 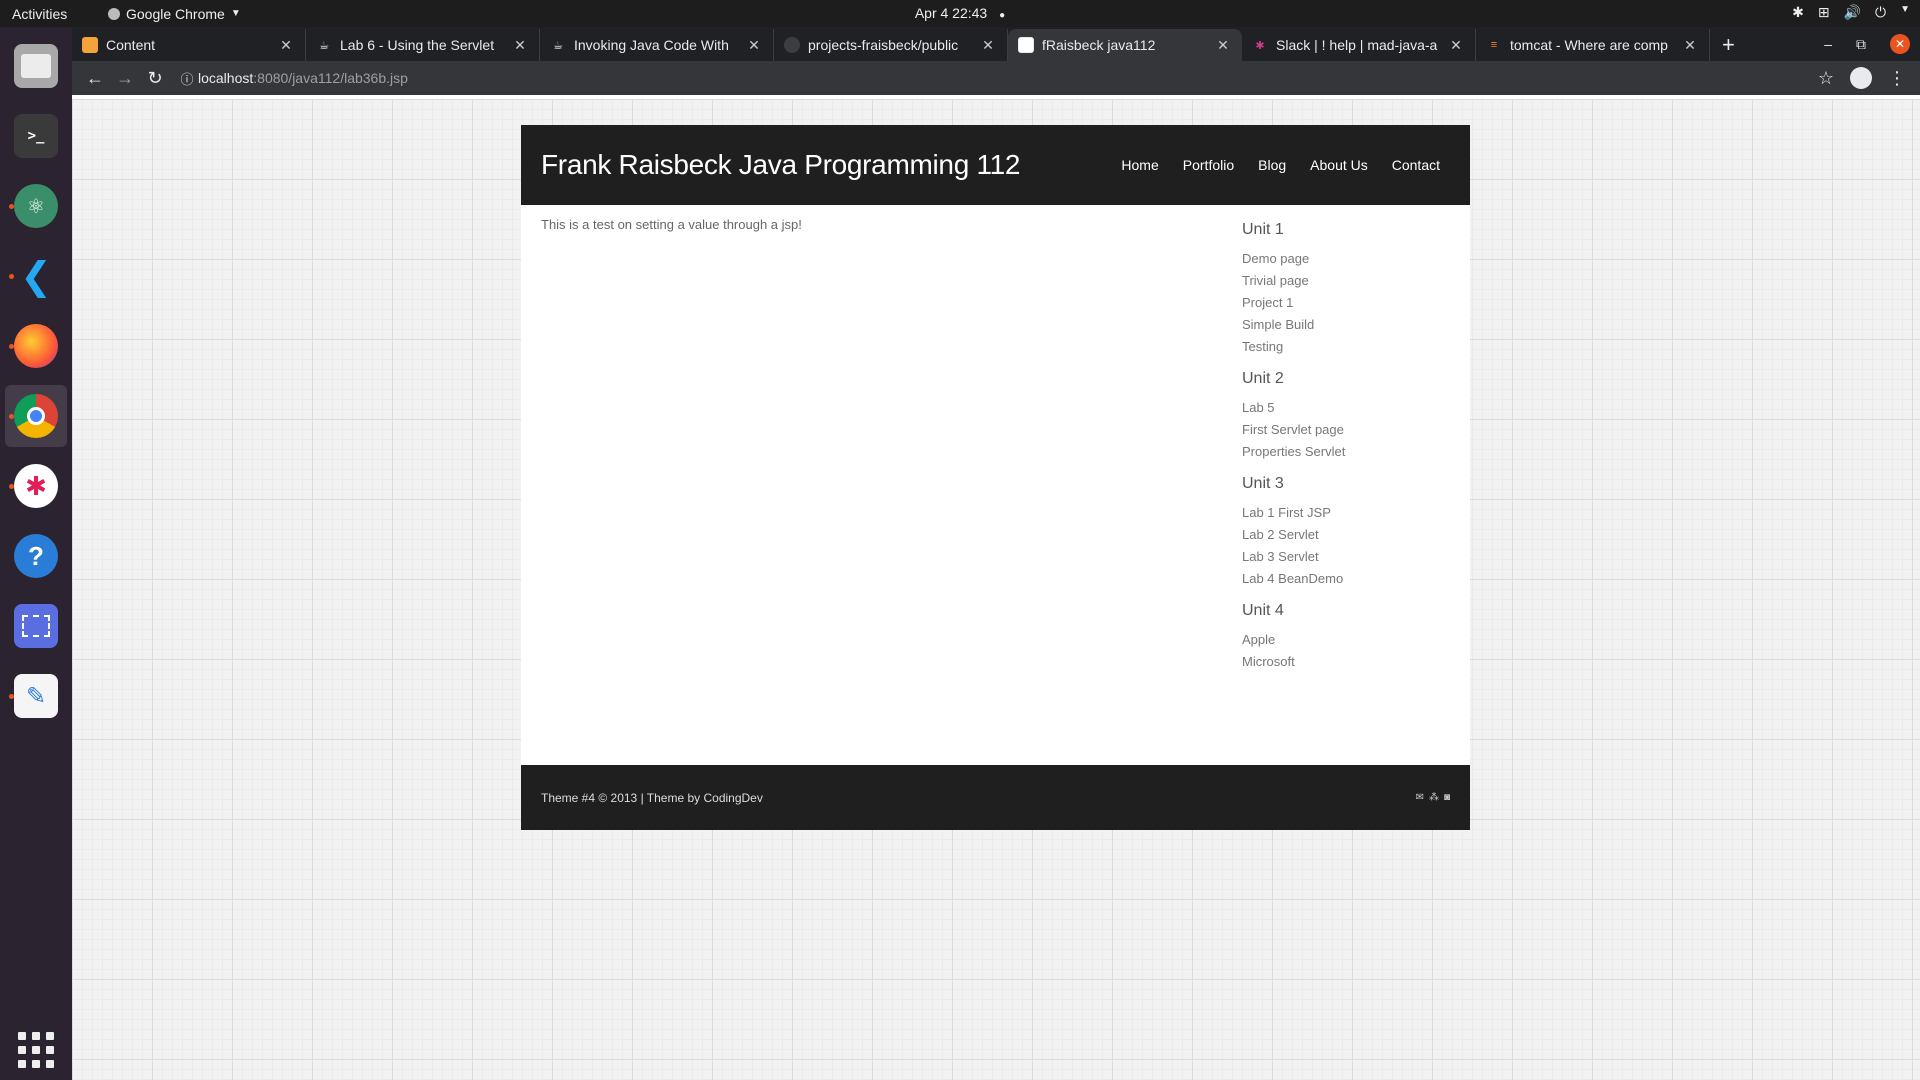 I want to click on tab-invoking-java: ☕ Invoking Java Code With ✕, so click(x=657, y=45).